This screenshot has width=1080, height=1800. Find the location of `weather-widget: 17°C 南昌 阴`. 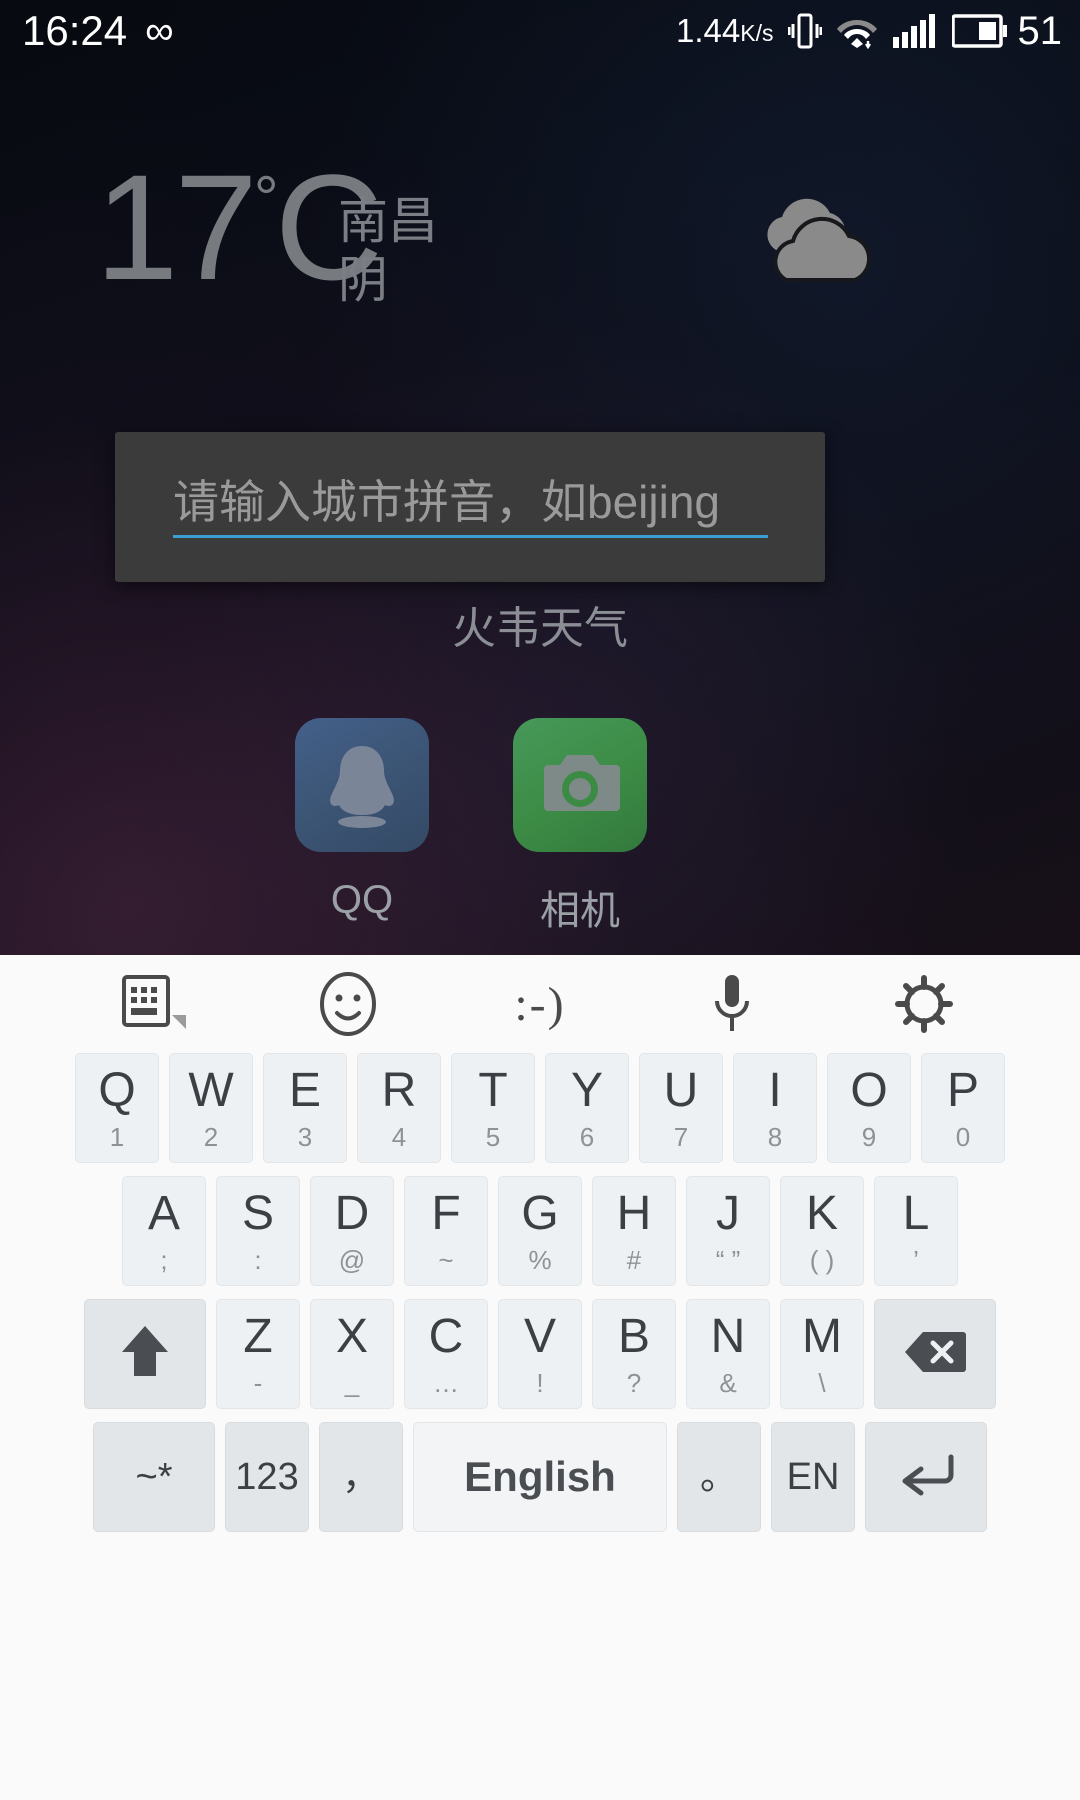

weather-widget: 17°C 南昌 阴 is located at coordinates (540, 231).